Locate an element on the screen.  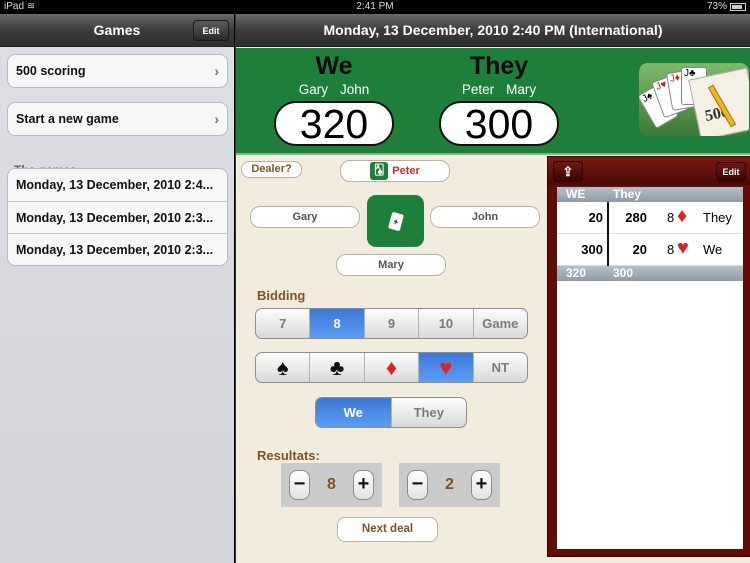
player-name: John is located at coordinates (354, 89).